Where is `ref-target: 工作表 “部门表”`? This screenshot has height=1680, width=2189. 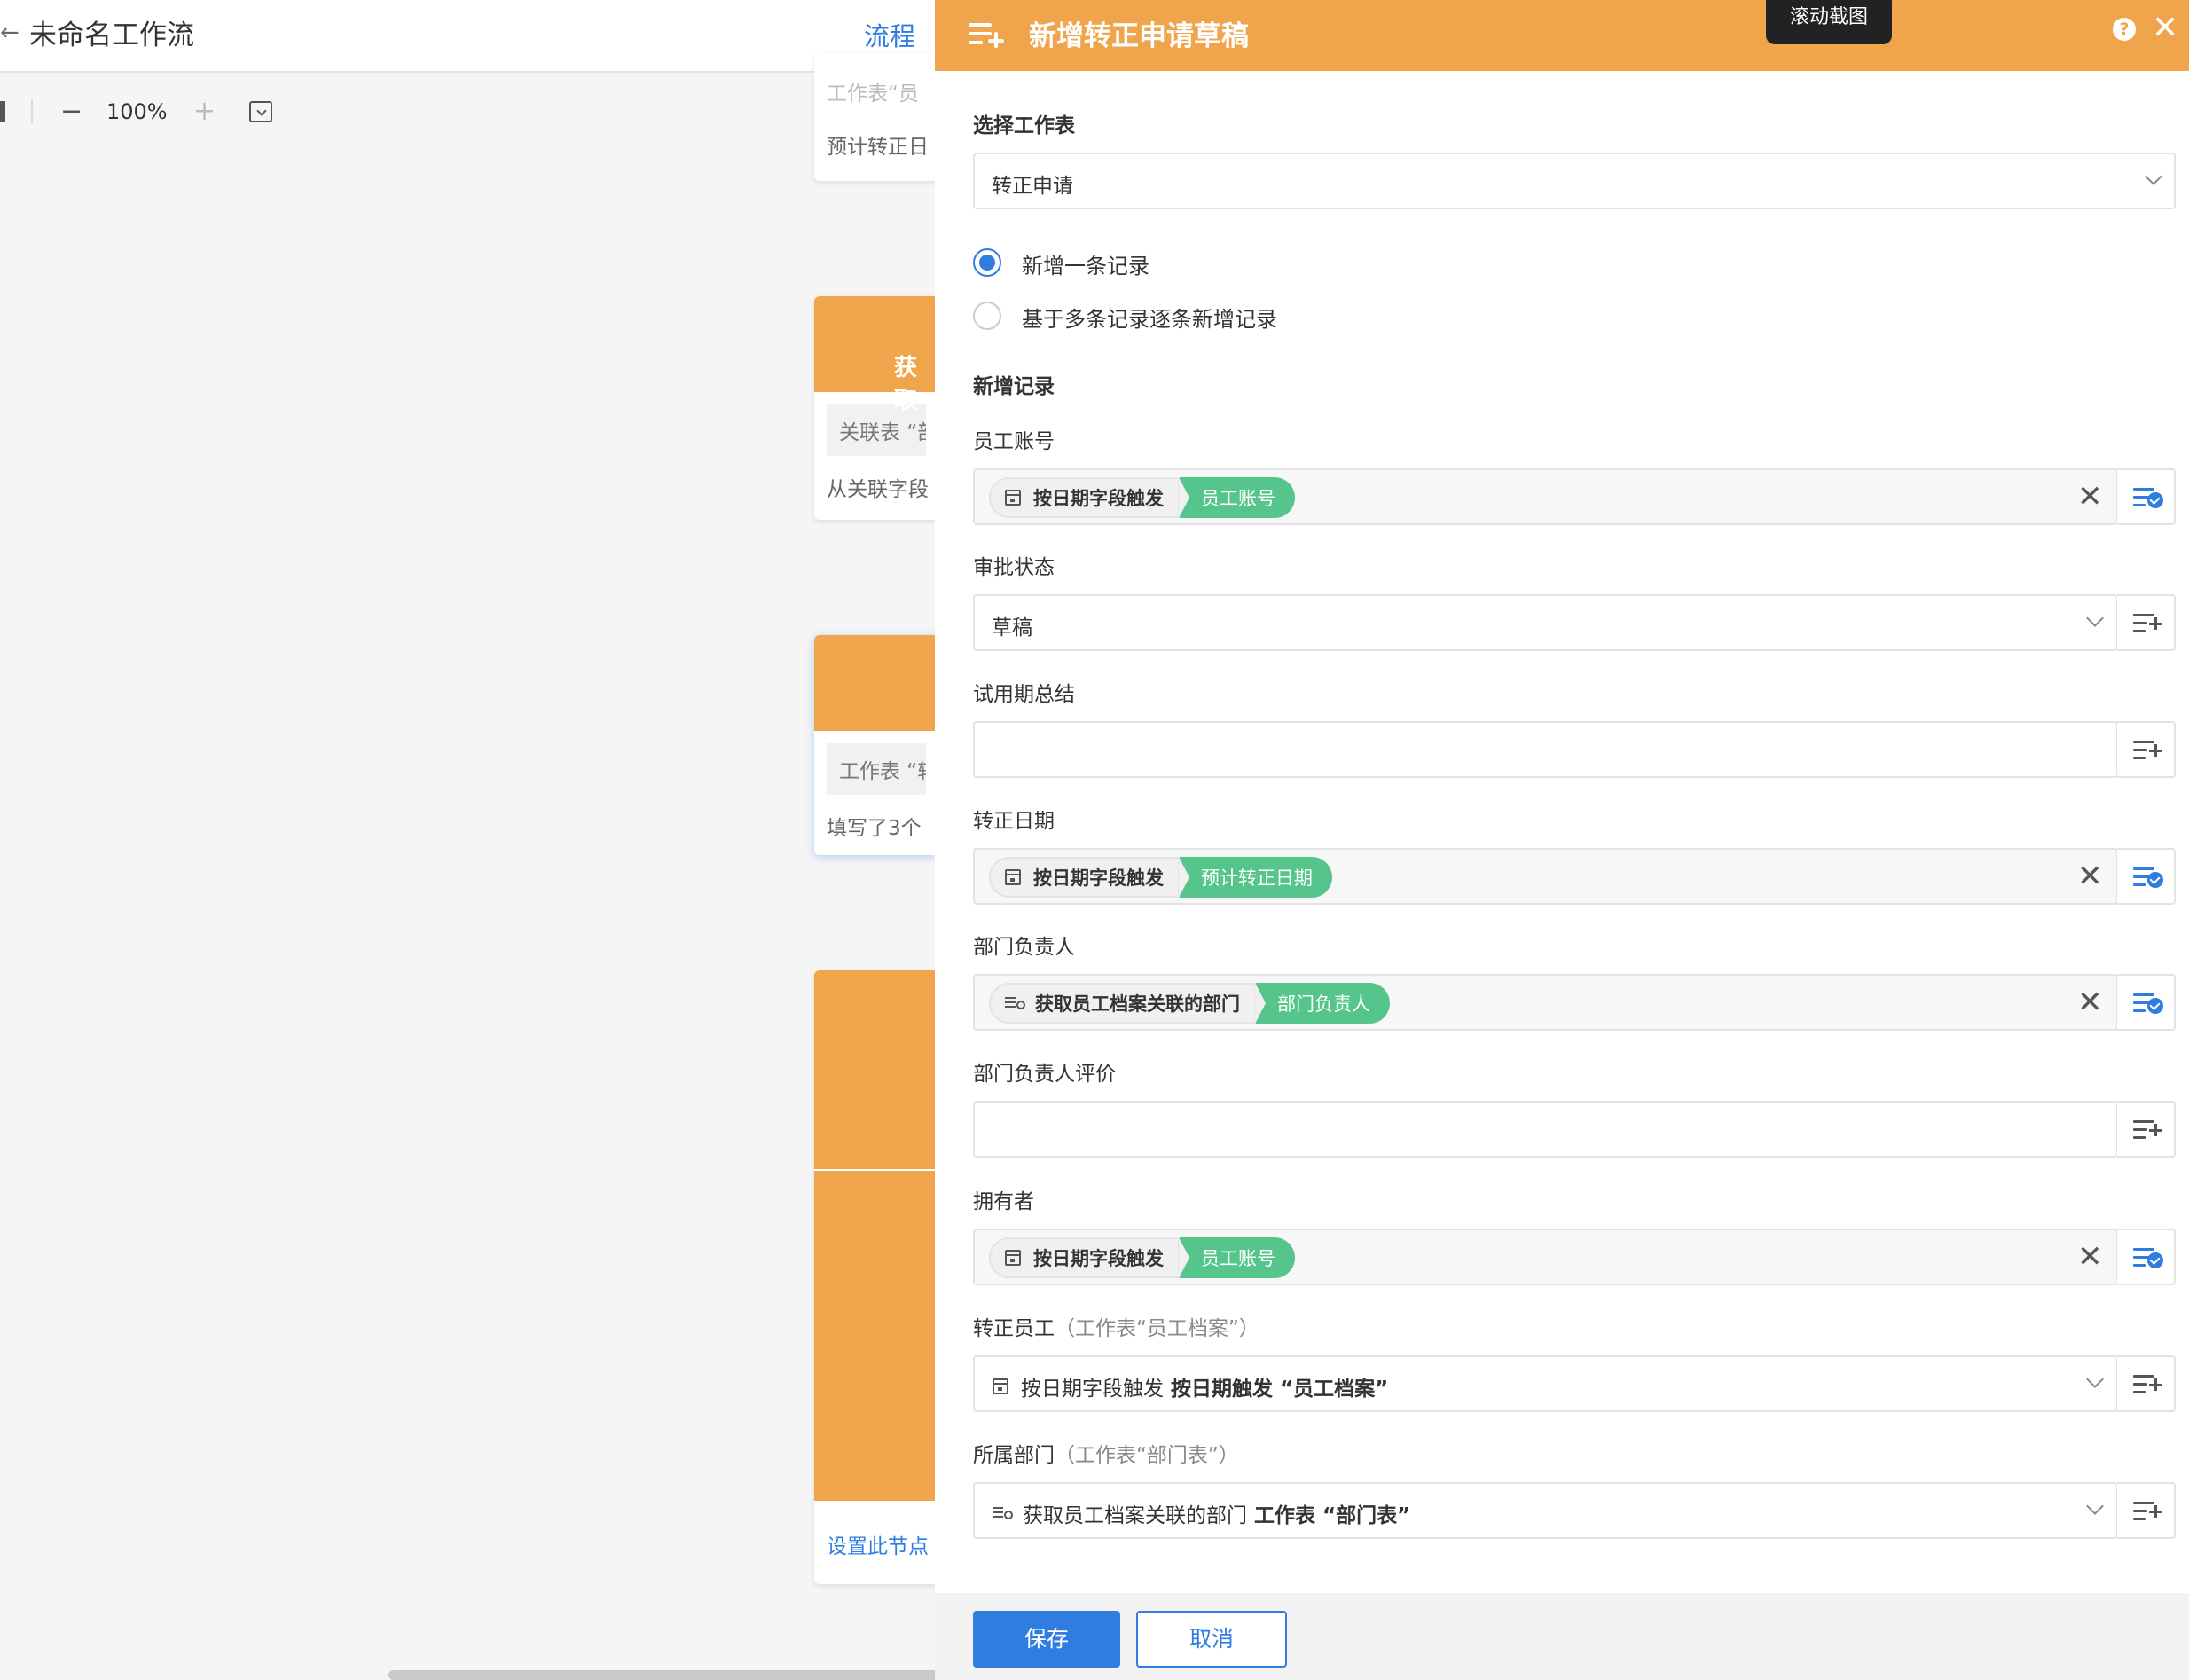
ref-target: 工作表 “部门表” is located at coordinates (1332, 1515).